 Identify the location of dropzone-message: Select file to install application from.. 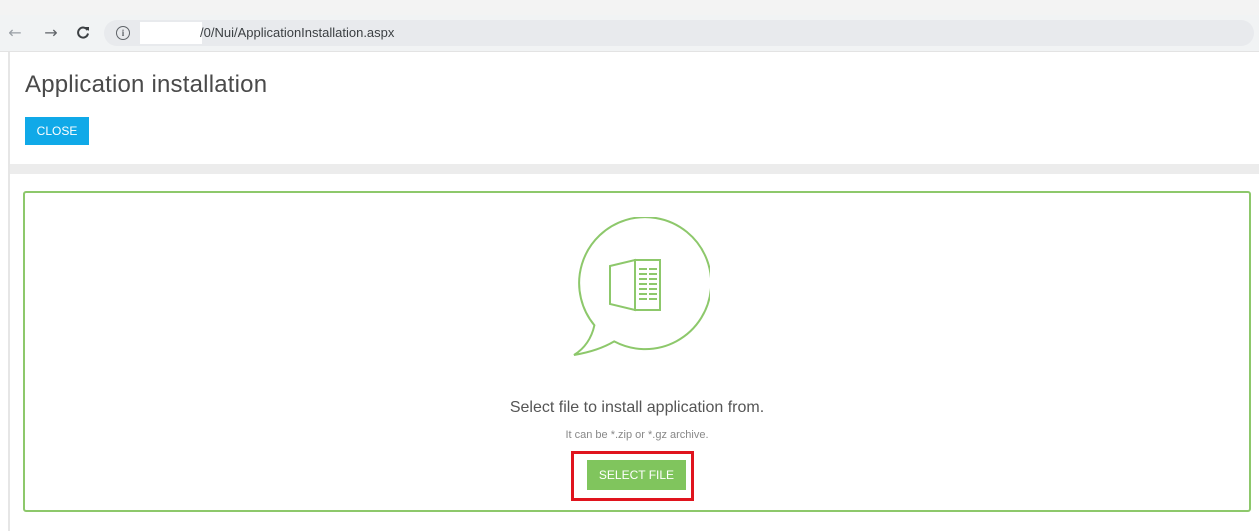
(637, 407).